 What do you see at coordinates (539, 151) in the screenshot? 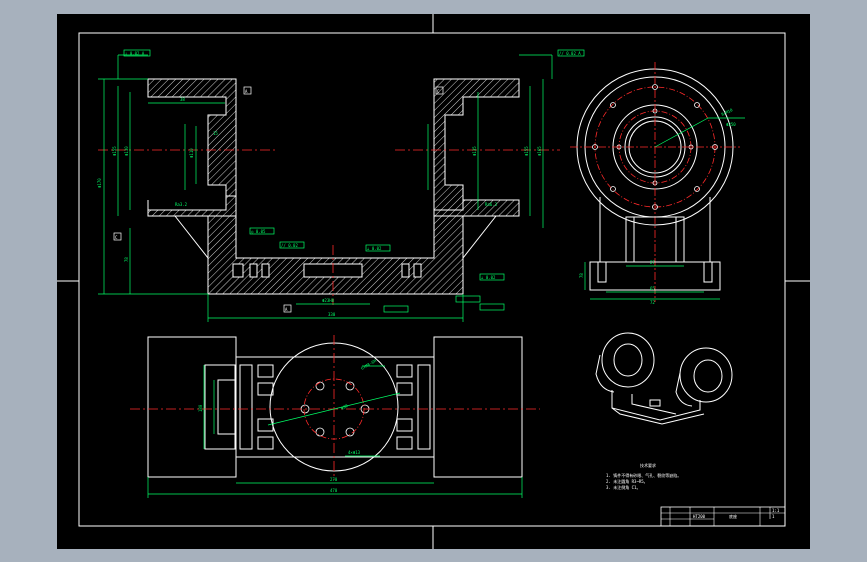
I see `dim-right-inner: Φ165` at bounding box center [539, 151].